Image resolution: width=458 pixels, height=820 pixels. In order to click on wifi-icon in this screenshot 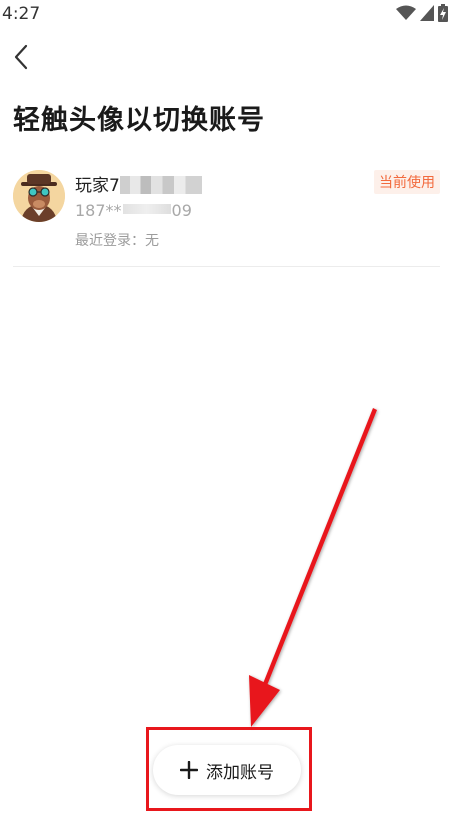, I will do `click(406, 15)`.